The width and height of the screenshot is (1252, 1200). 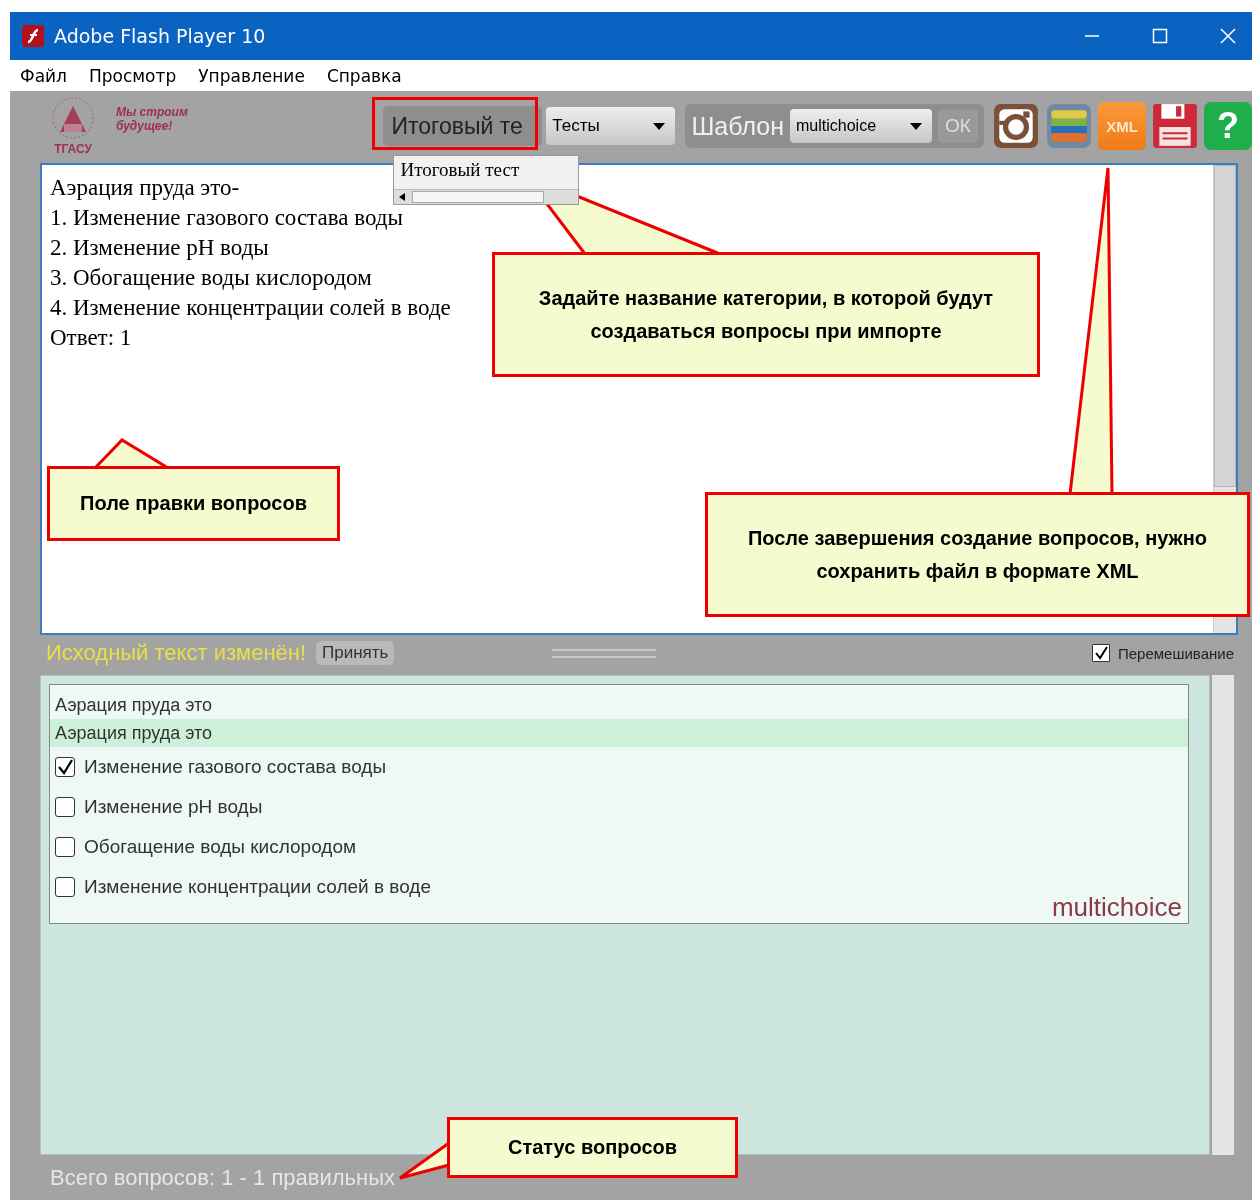 What do you see at coordinates (222, 1177) in the screenshot?
I see `question-status-text: Всего вопросов: 1 - 1 правильных` at bounding box center [222, 1177].